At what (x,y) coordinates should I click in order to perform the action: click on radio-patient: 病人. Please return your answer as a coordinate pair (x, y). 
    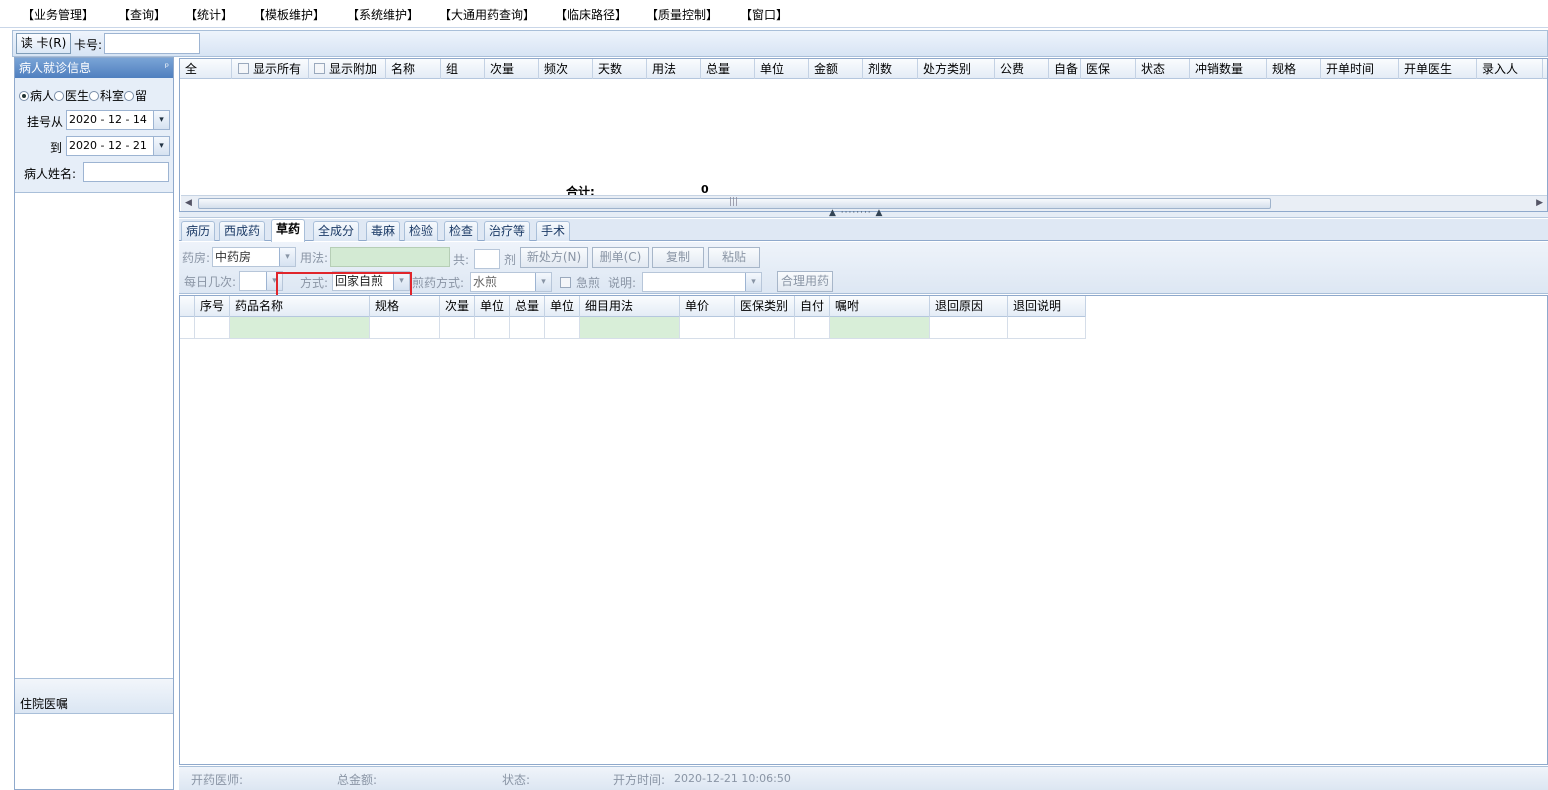
    Looking at the image, I should click on (36, 96).